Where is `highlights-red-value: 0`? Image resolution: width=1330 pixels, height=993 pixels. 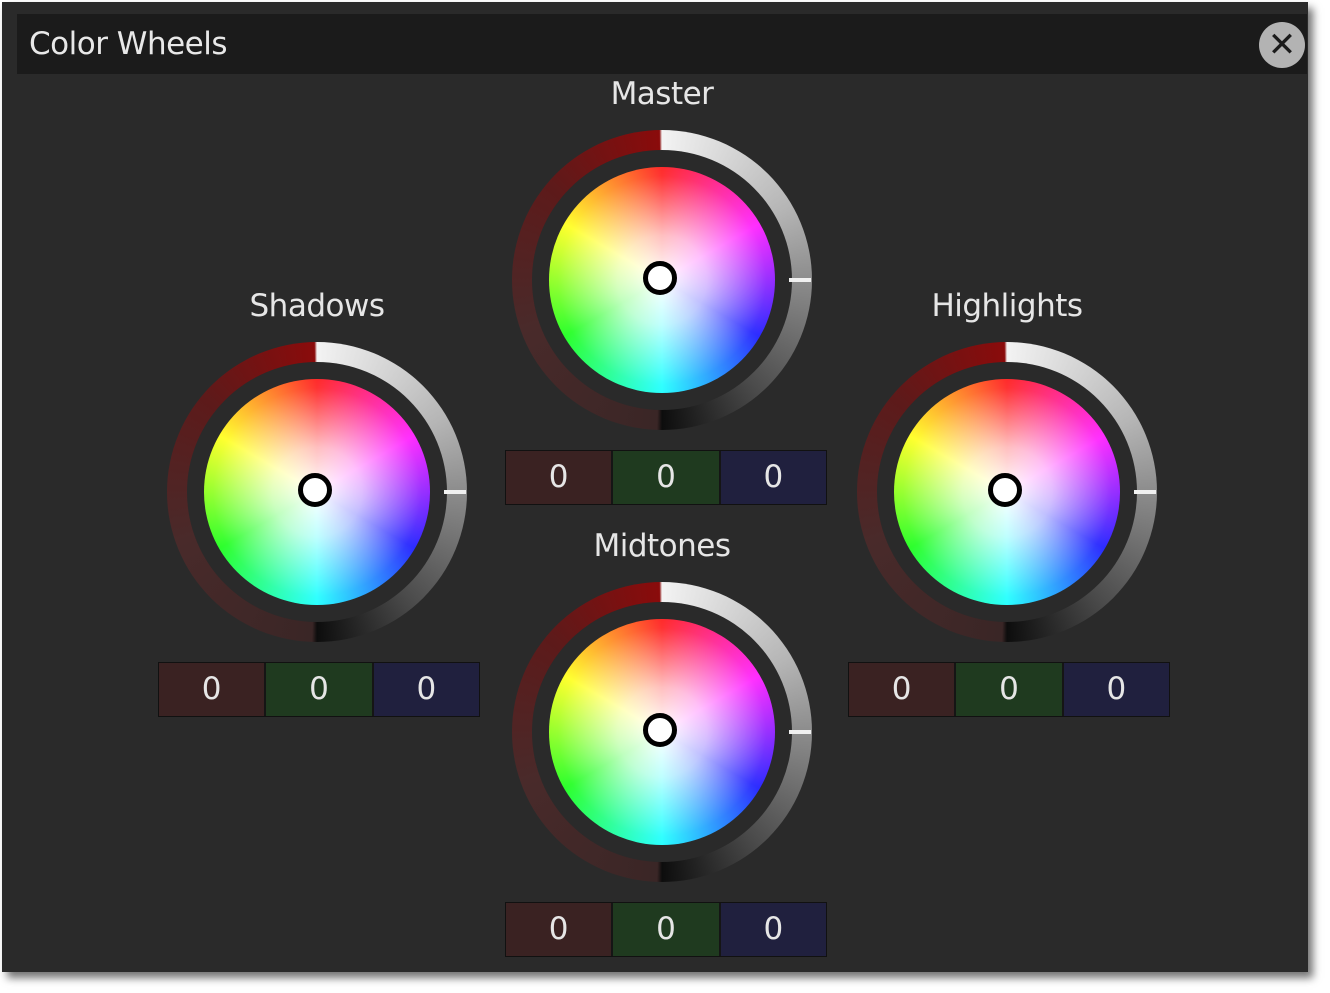 highlights-red-value: 0 is located at coordinates (903, 689).